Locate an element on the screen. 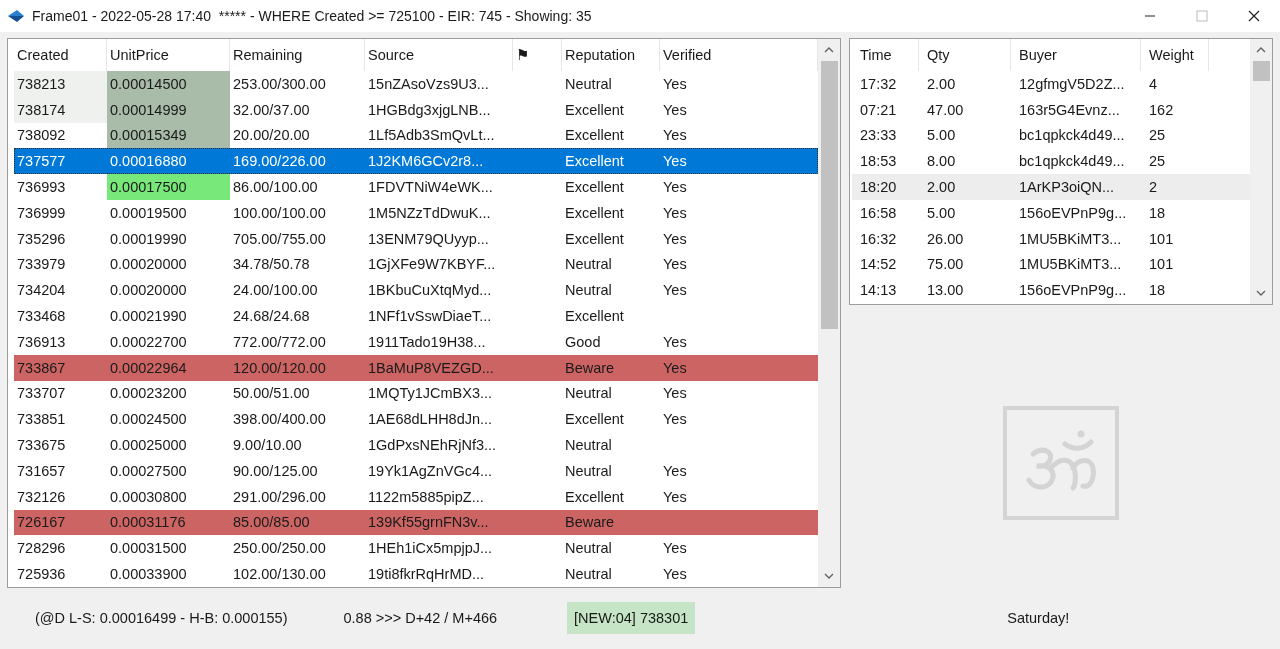  table-cell-text: 731657 is located at coordinates (41, 471).